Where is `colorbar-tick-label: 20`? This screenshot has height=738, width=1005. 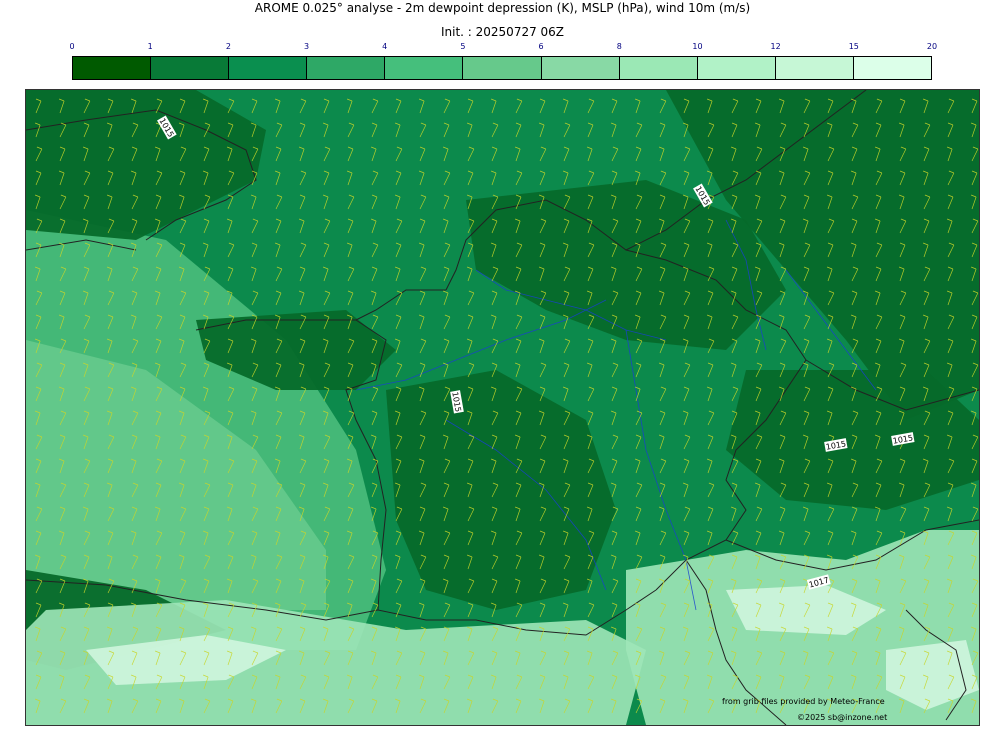
colorbar-tick-label: 20 is located at coordinates (932, 46).